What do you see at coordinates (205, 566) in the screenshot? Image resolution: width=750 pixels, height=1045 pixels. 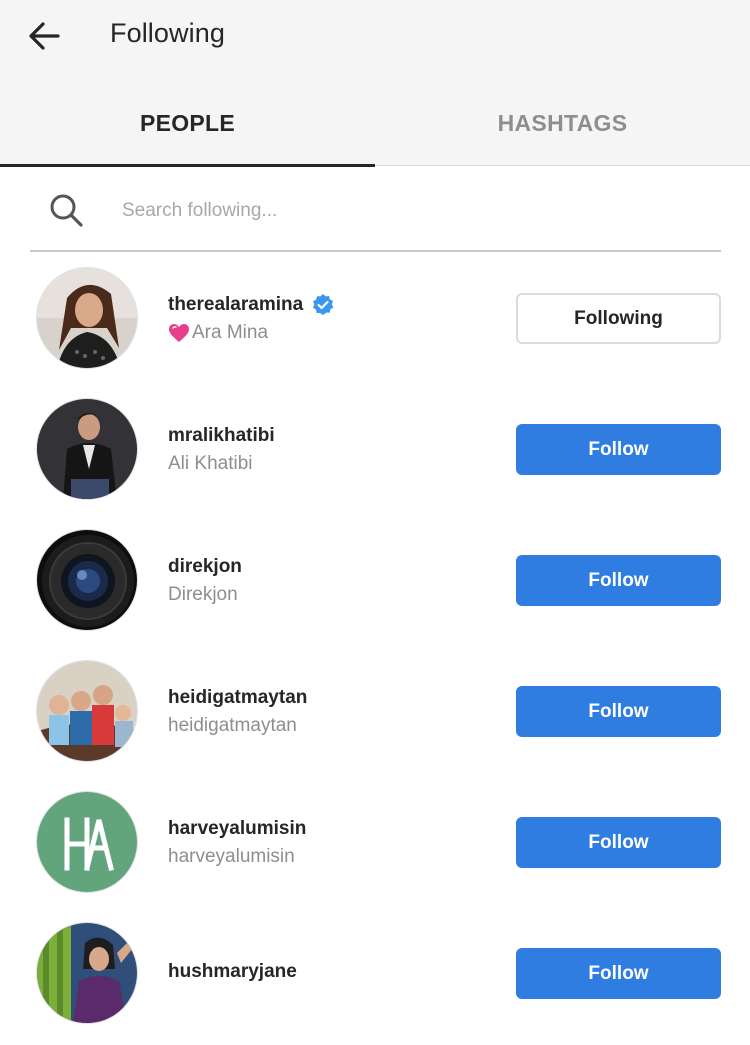 I see `username: direkjon` at bounding box center [205, 566].